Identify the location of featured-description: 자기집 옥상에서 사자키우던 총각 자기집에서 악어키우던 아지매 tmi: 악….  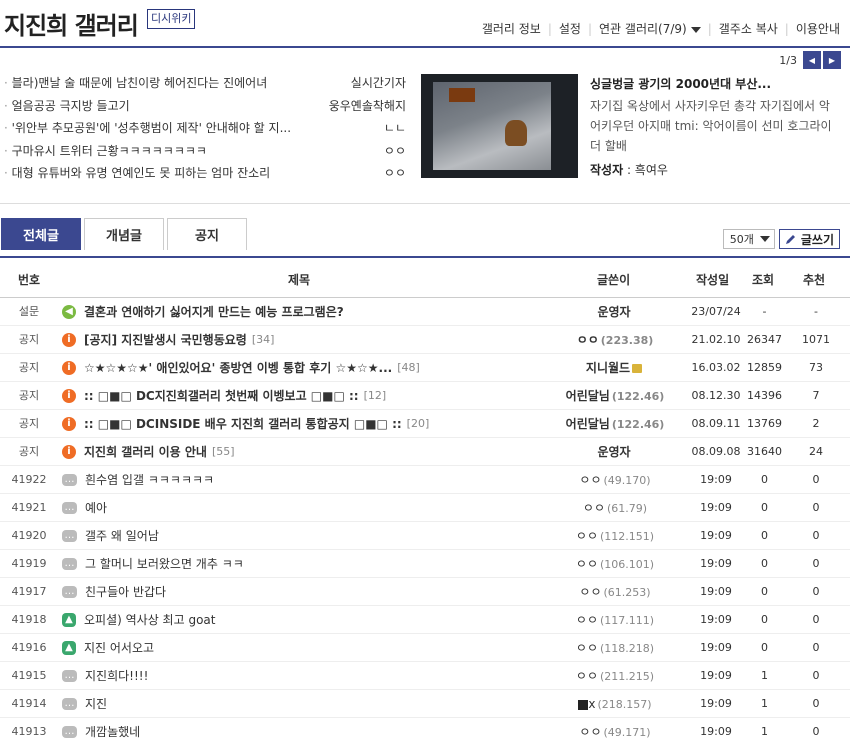
(715, 126).